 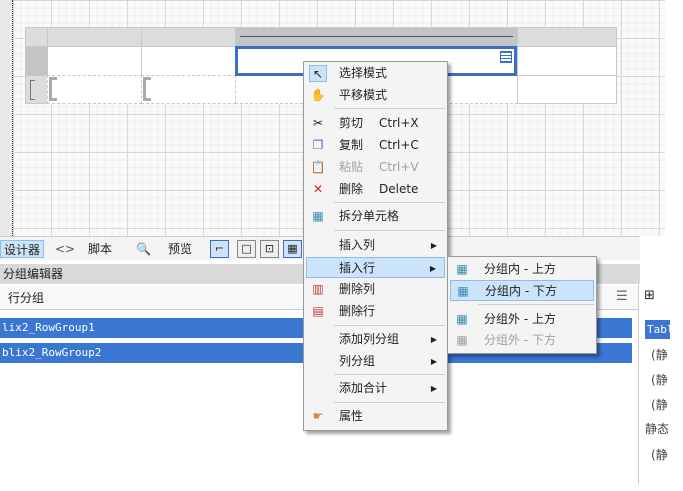 What do you see at coordinates (657, 428) in the screenshot?
I see `column-group-item: 静态` at bounding box center [657, 428].